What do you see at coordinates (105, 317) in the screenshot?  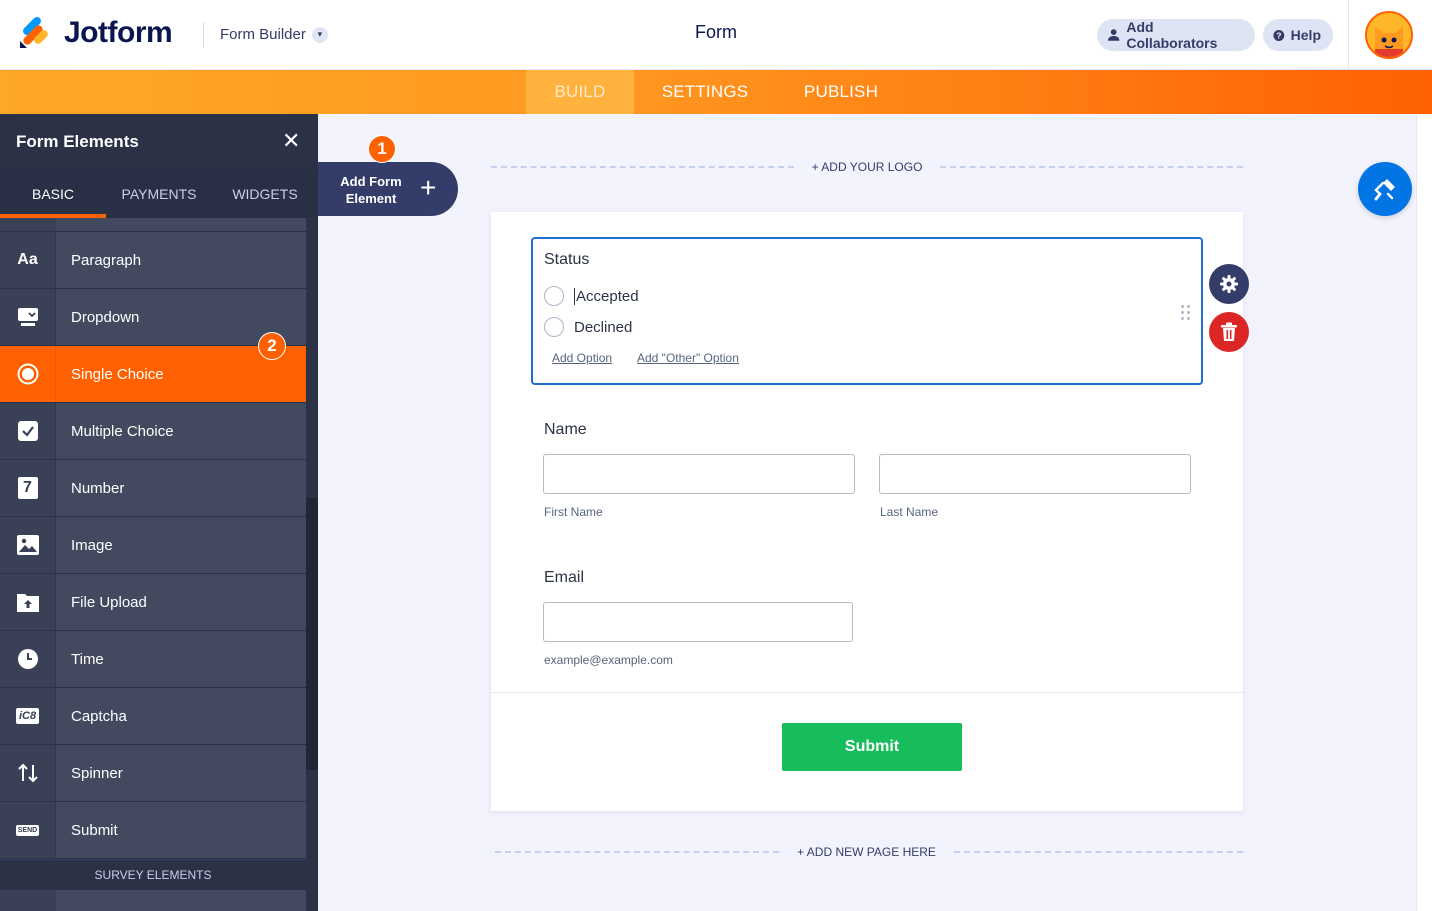 I see `sidebar-item-label: Dropdown` at bounding box center [105, 317].